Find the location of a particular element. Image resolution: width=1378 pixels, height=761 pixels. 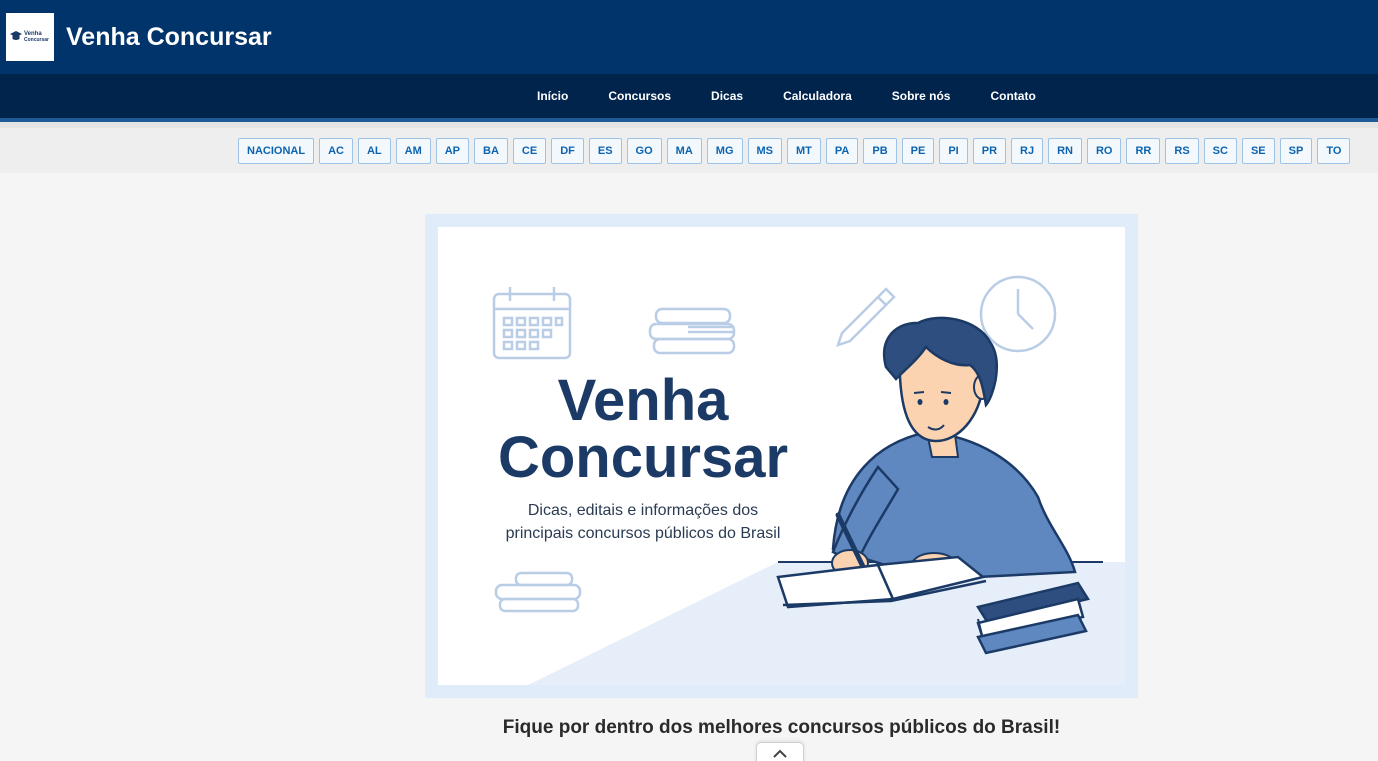

nav-item-contato: Contato is located at coordinates (1012, 96).